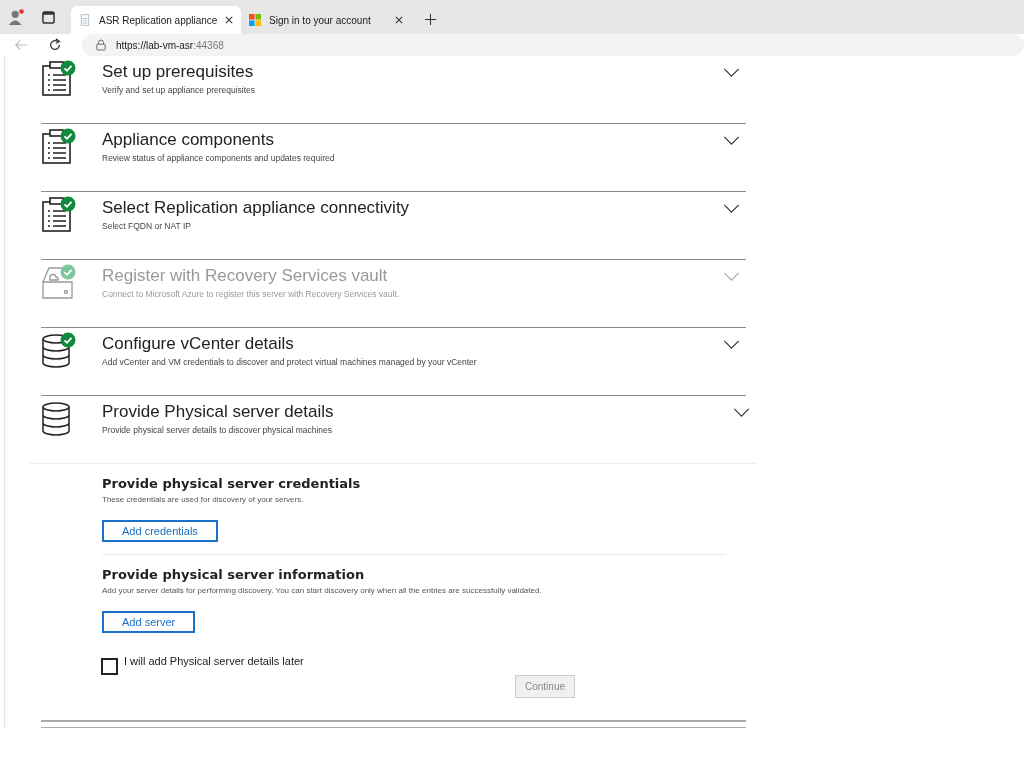 The image size is (1024, 759). I want to click on step-title: Configure vCenter details, so click(198, 344).